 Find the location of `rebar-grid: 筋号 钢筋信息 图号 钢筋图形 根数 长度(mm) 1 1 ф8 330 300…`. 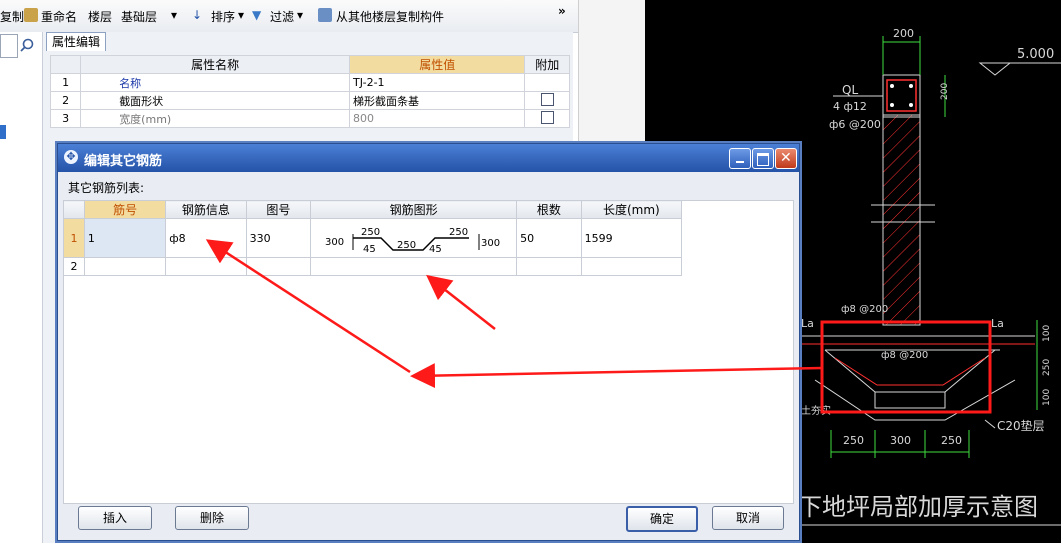

rebar-grid: 筋号 钢筋信息 图号 钢筋图形 根数 长度(mm) 1 1 ф8 330 300… is located at coordinates (373, 238).